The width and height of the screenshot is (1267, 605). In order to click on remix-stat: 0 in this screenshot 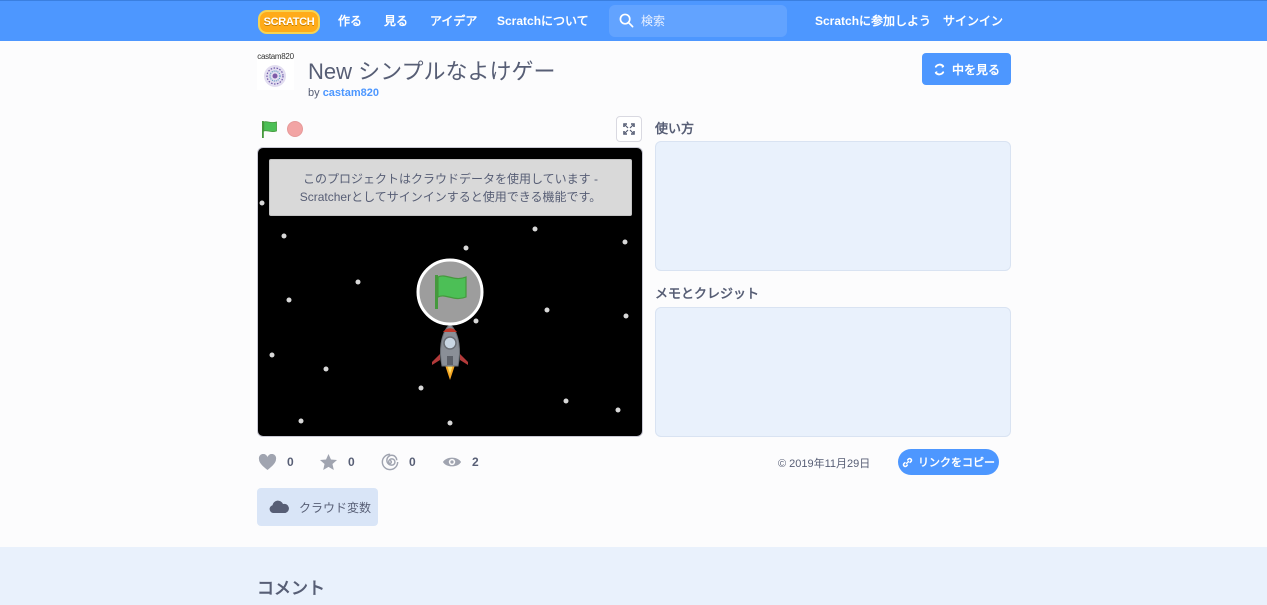, I will do `click(398, 462)`.